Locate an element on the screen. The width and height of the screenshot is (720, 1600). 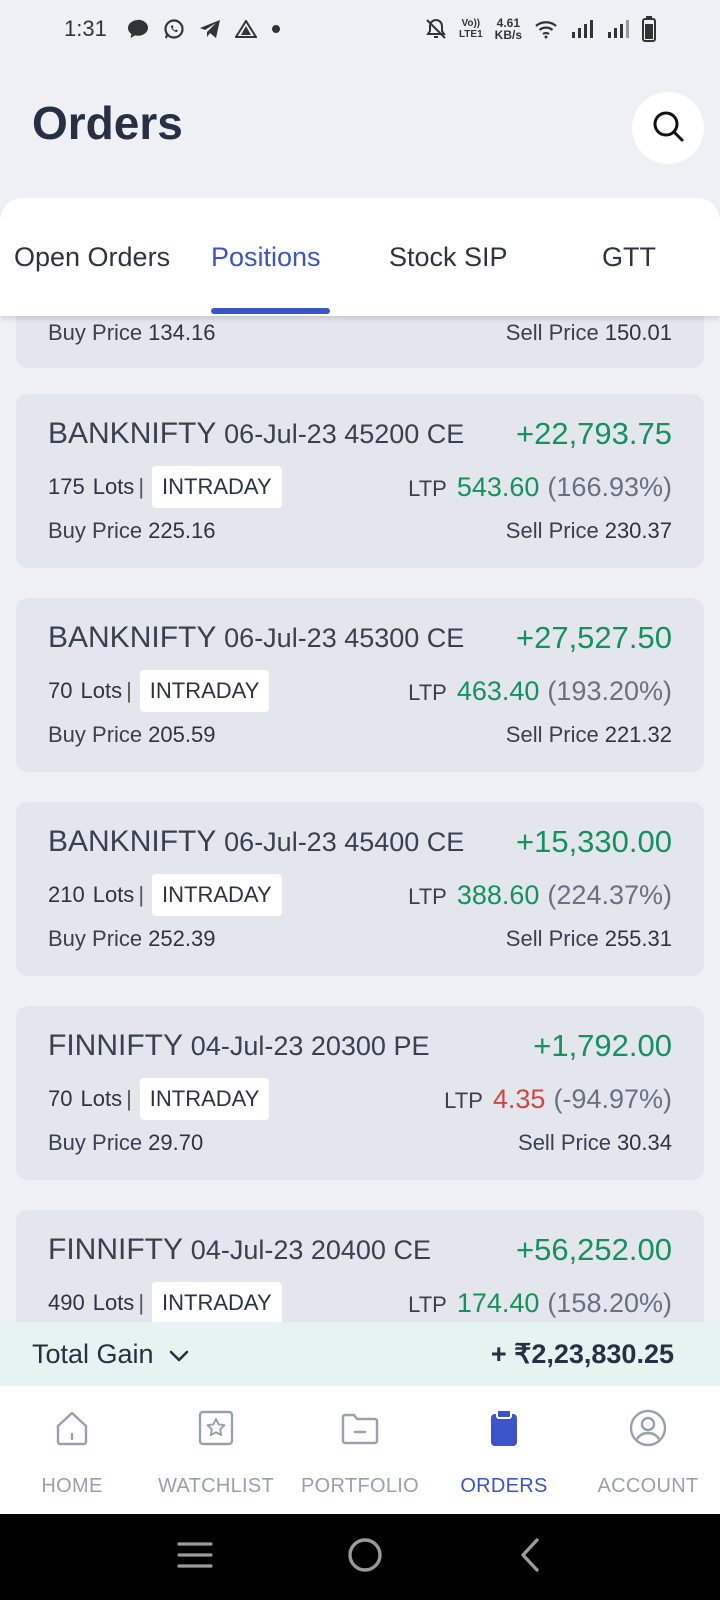
sell-price-value: 230.37 is located at coordinates (638, 530).